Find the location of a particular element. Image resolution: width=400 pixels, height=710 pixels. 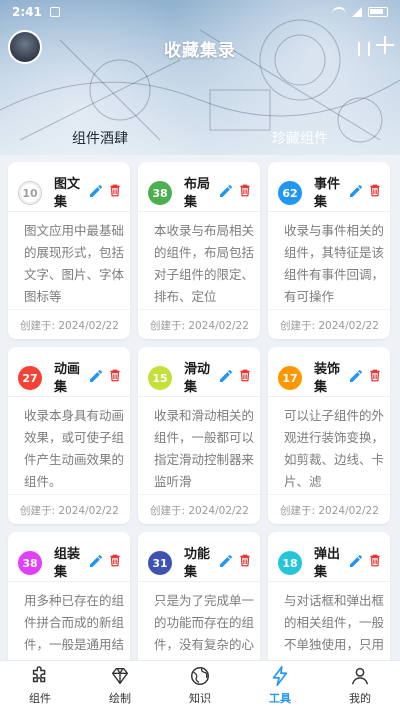

more-icon is located at coordinates (364, 49).